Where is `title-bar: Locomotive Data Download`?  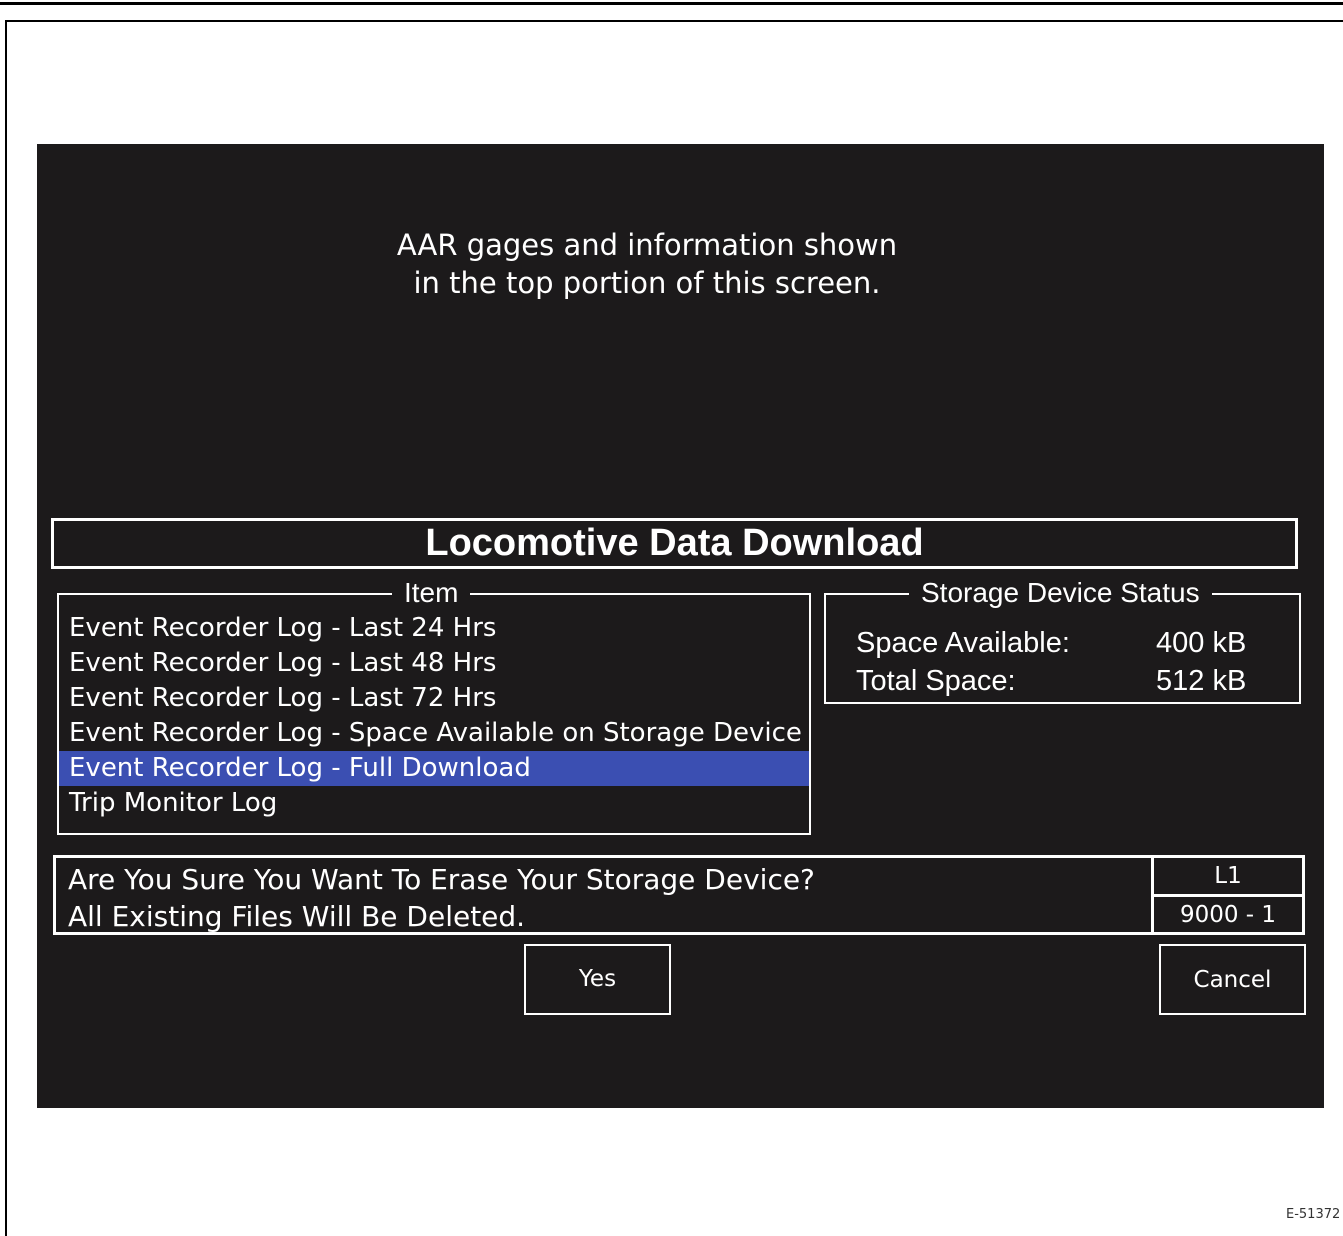 title-bar: Locomotive Data Download is located at coordinates (674, 543).